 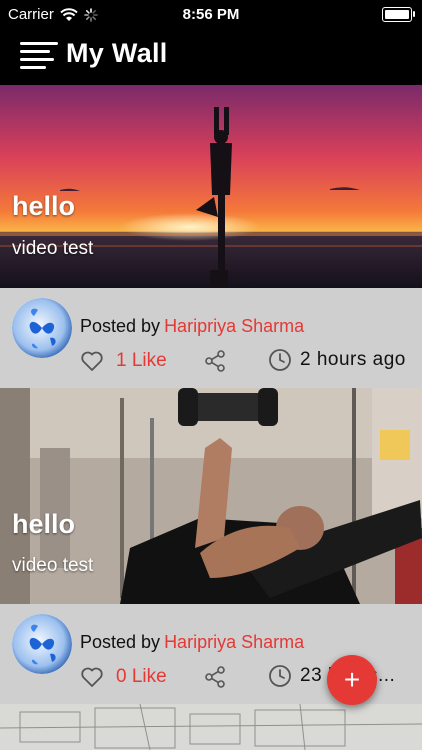 I want to click on plus-icon: +, so click(x=352, y=679).